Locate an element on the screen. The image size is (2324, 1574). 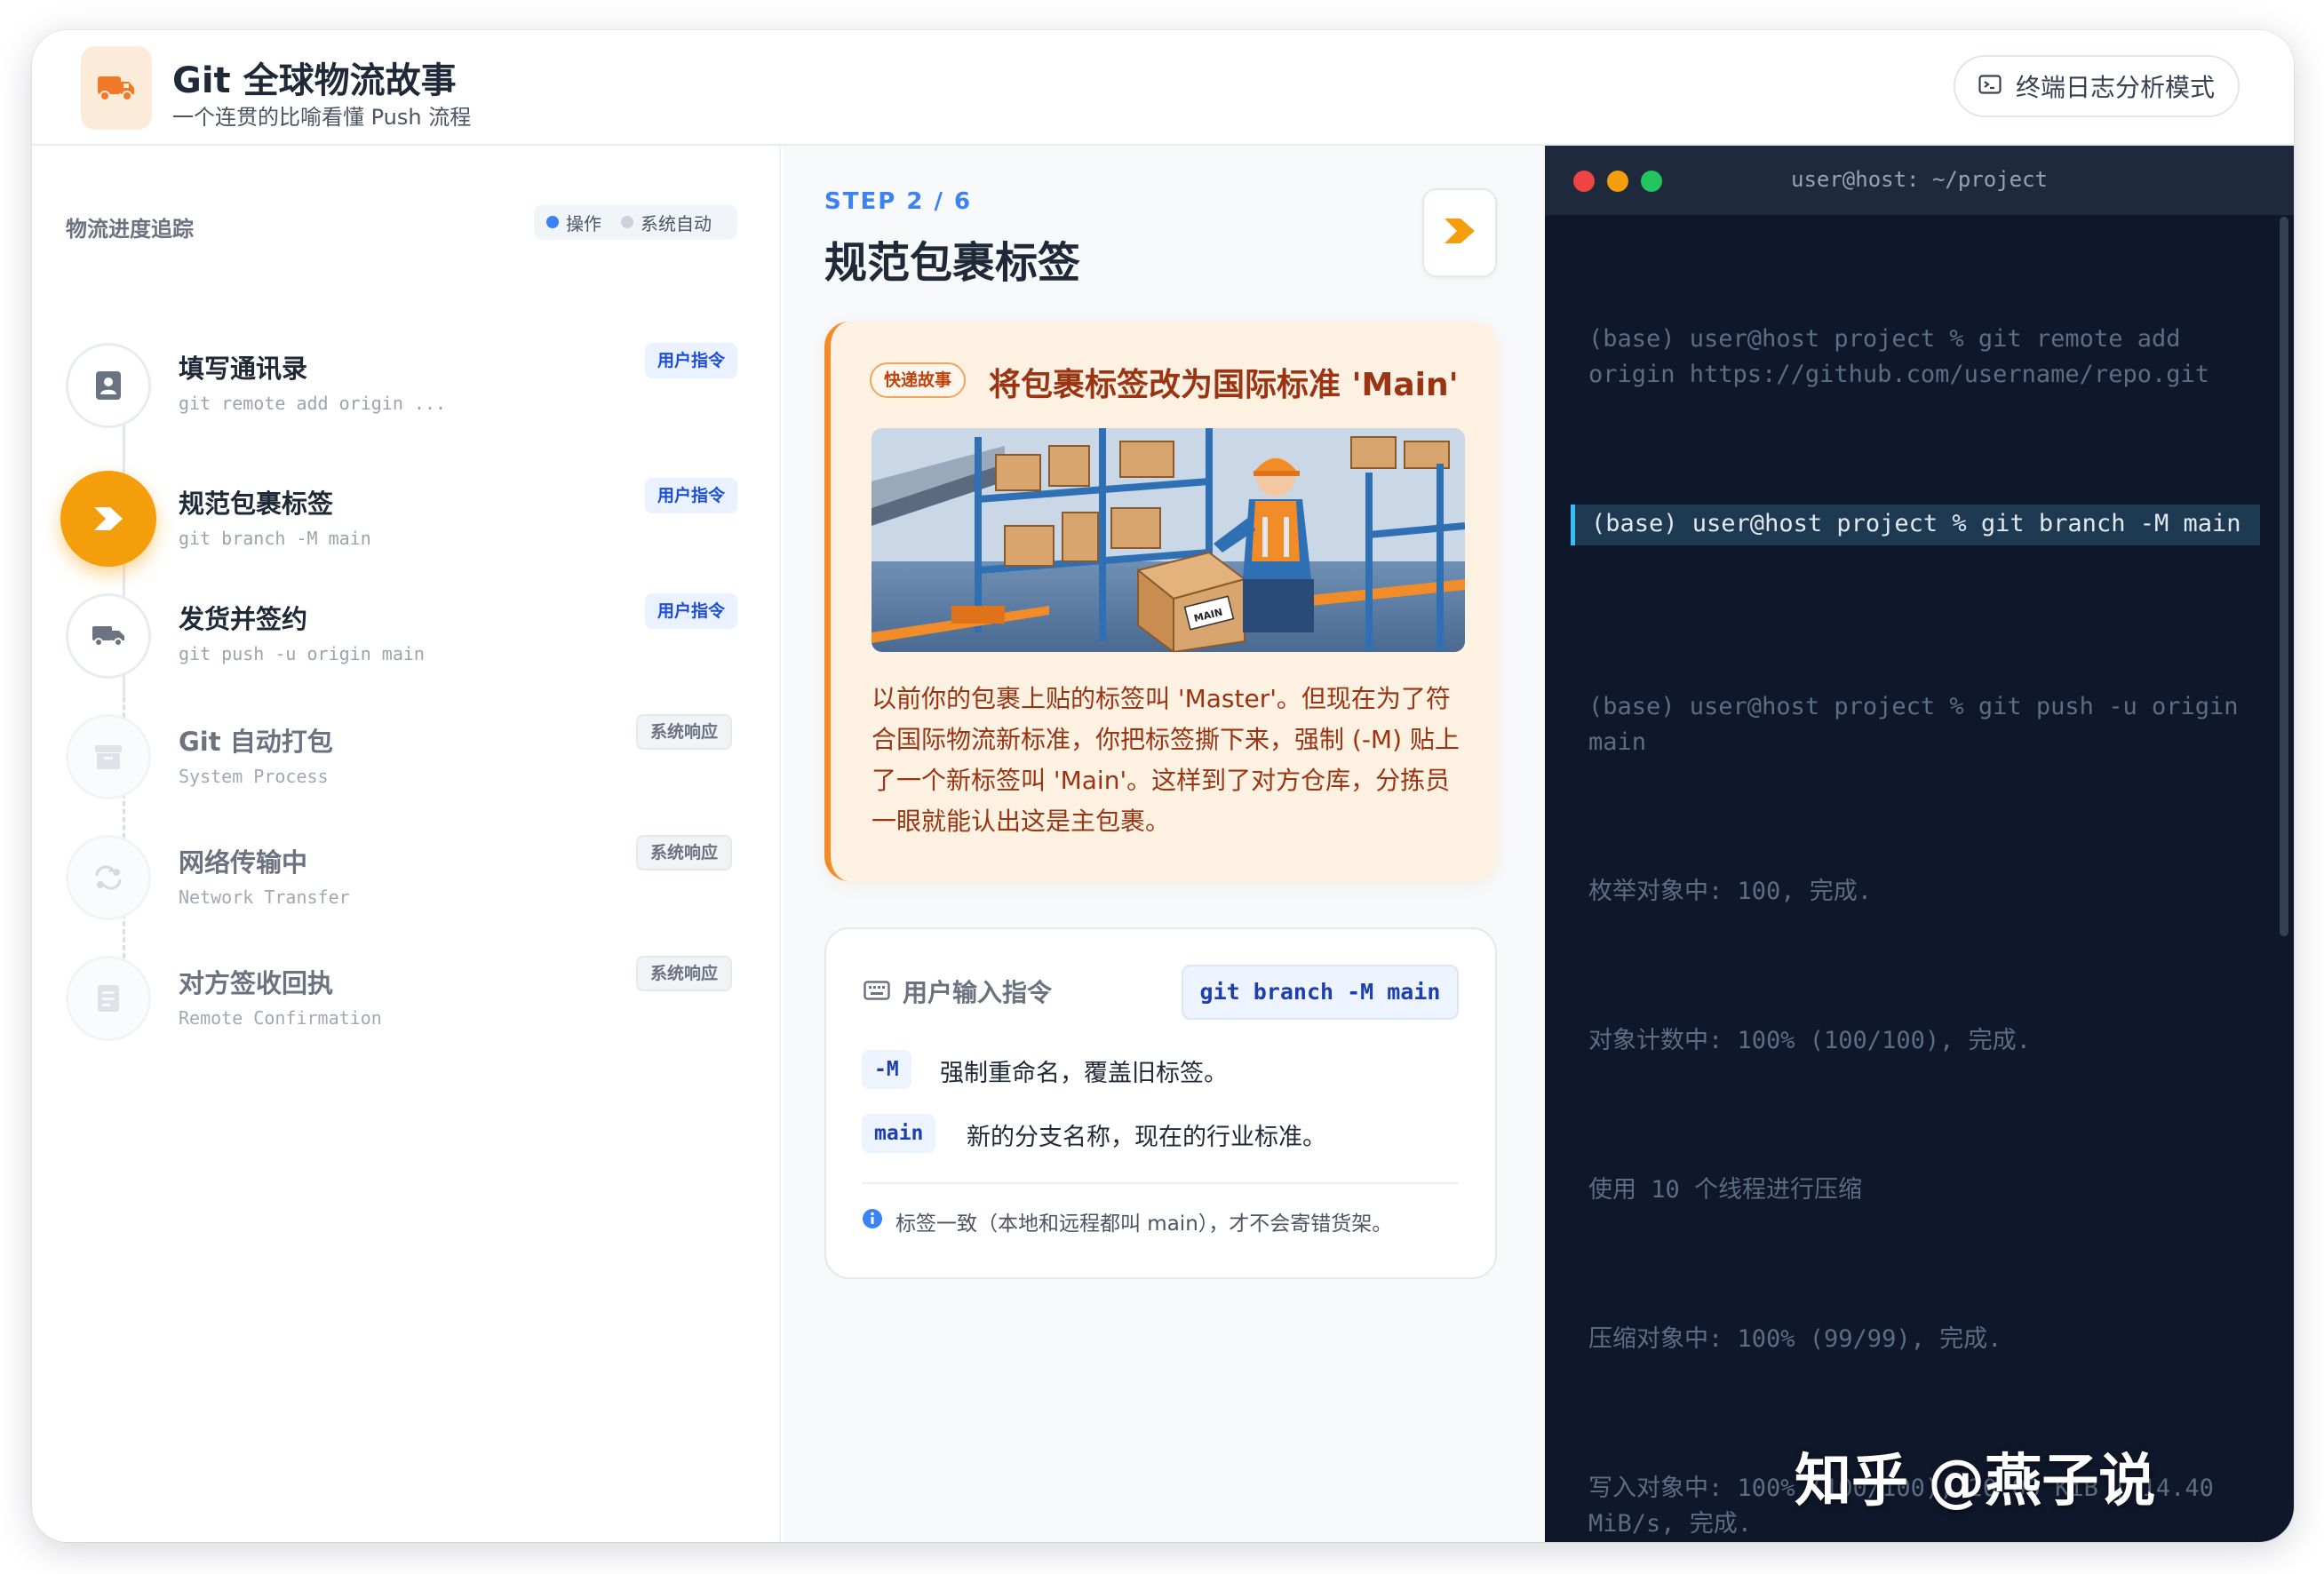
step-name: 填写通讯录 is located at coordinates (243, 369).